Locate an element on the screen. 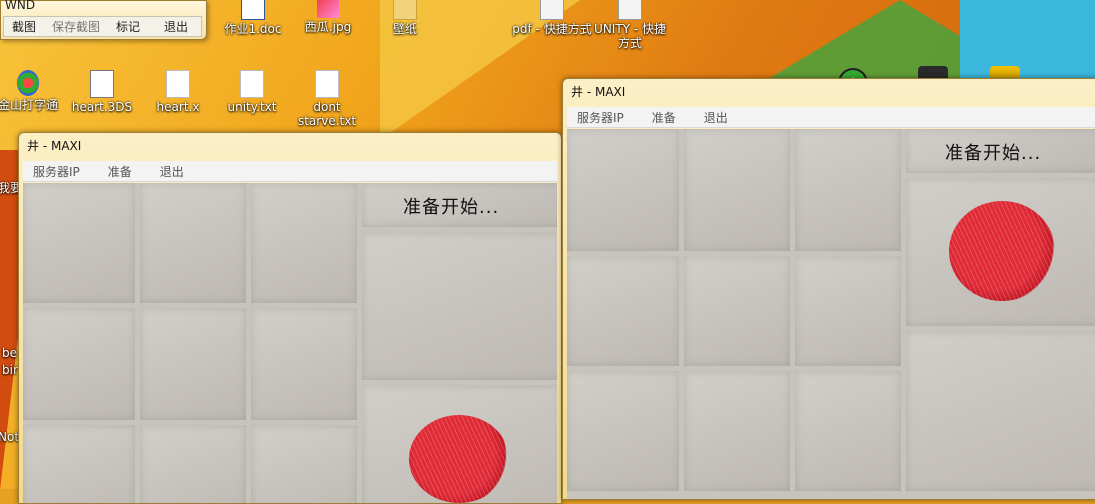 The width and height of the screenshot is (1095, 504). desktop-icon-doc: 作业1.doc is located at coordinates (253, 18).